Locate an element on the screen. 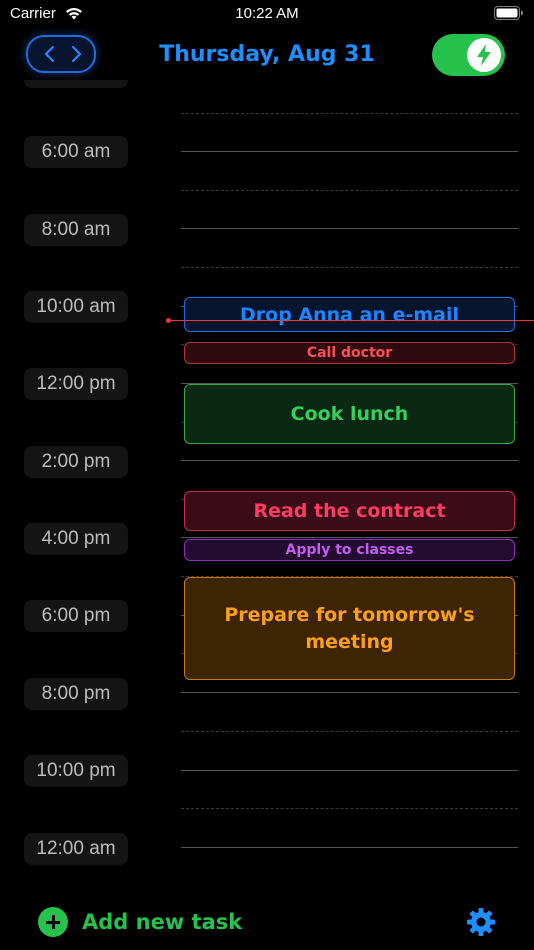  plus-circle-icon is located at coordinates (53, 922).